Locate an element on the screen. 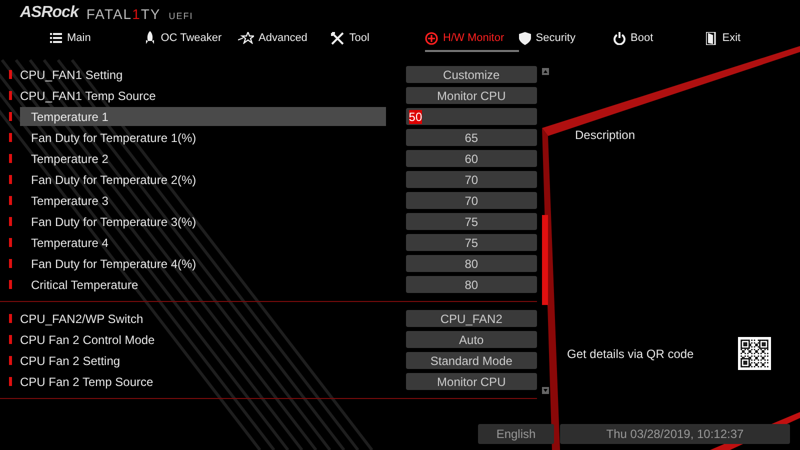 The height and width of the screenshot is (450, 800). star-icon is located at coordinates (246, 38).